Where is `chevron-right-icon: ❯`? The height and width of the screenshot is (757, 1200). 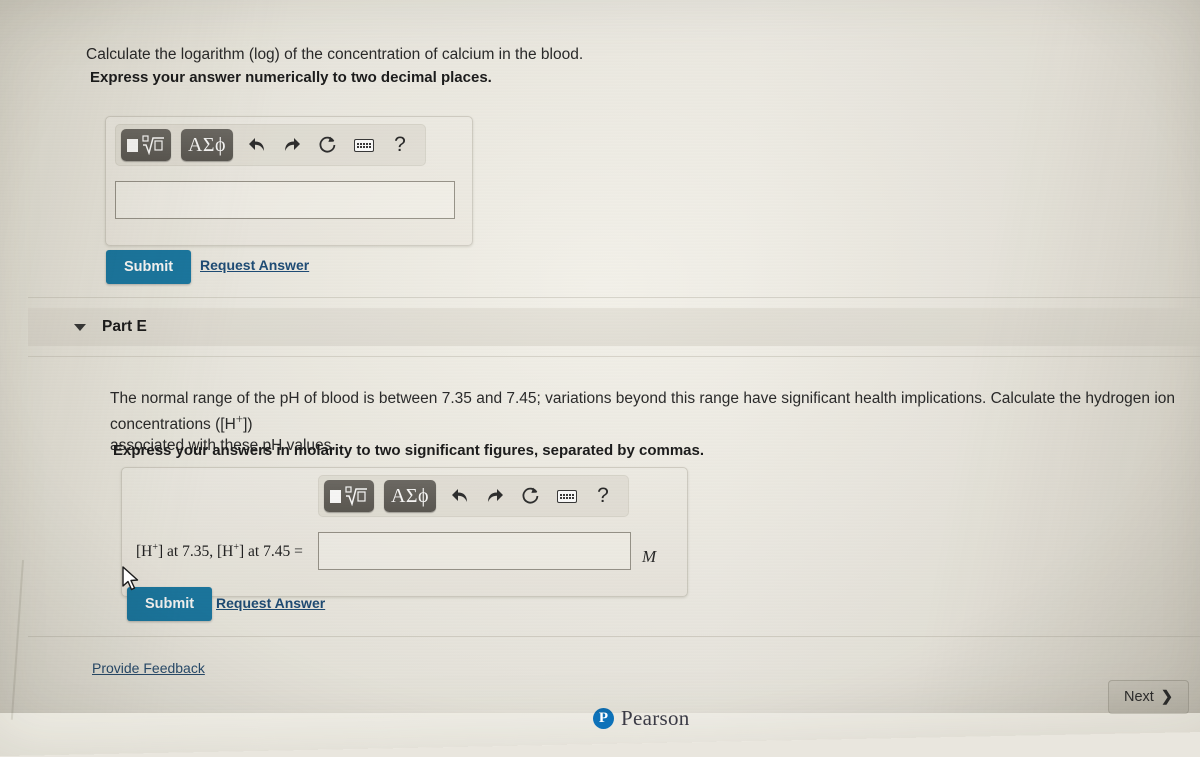 chevron-right-icon: ❯ is located at coordinates (1167, 697).